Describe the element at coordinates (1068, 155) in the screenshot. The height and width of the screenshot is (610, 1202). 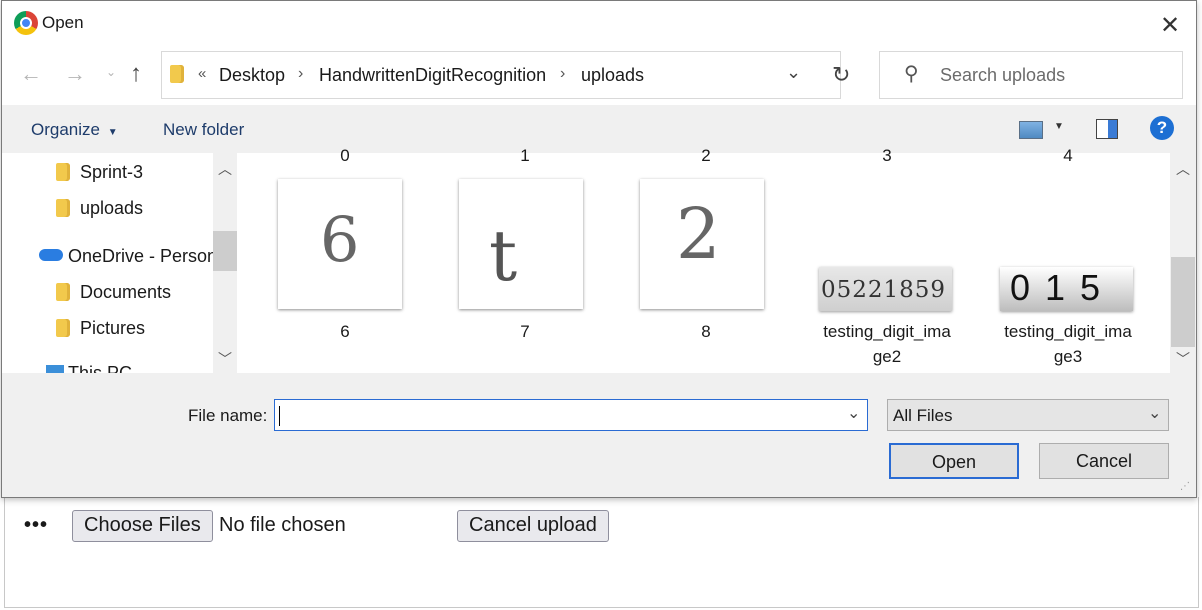
I see `file-label-4: 4` at that location.